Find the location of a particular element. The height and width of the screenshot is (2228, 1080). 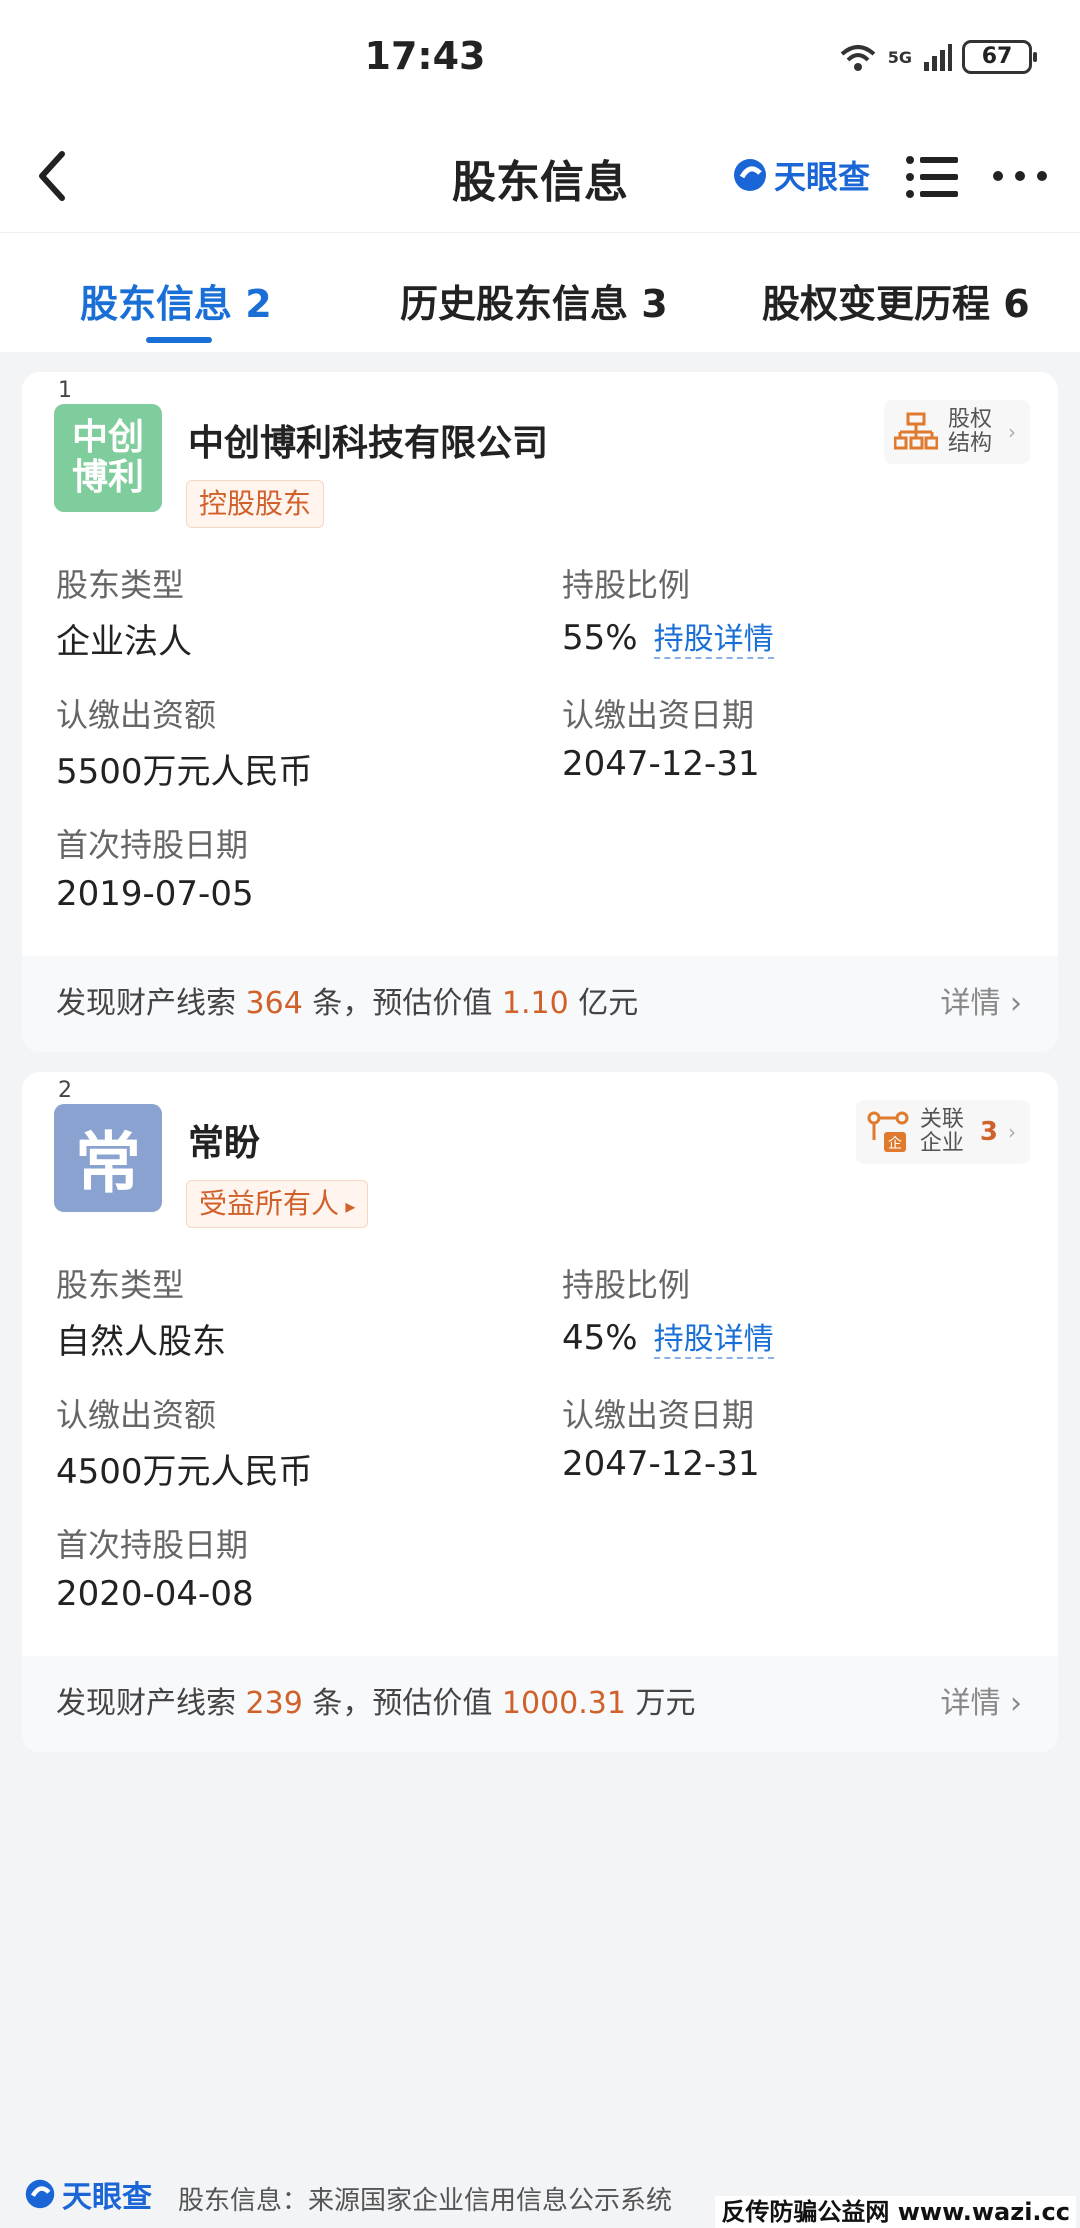

avatar-text: 中创博利 is located at coordinates (107, 457).